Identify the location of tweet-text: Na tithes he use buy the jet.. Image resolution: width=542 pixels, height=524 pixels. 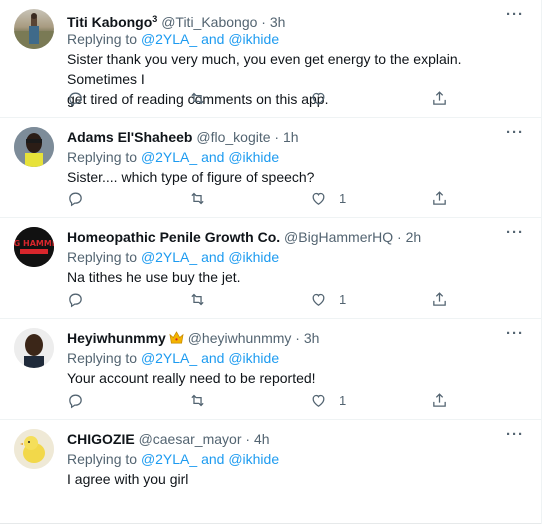
(154, 277).